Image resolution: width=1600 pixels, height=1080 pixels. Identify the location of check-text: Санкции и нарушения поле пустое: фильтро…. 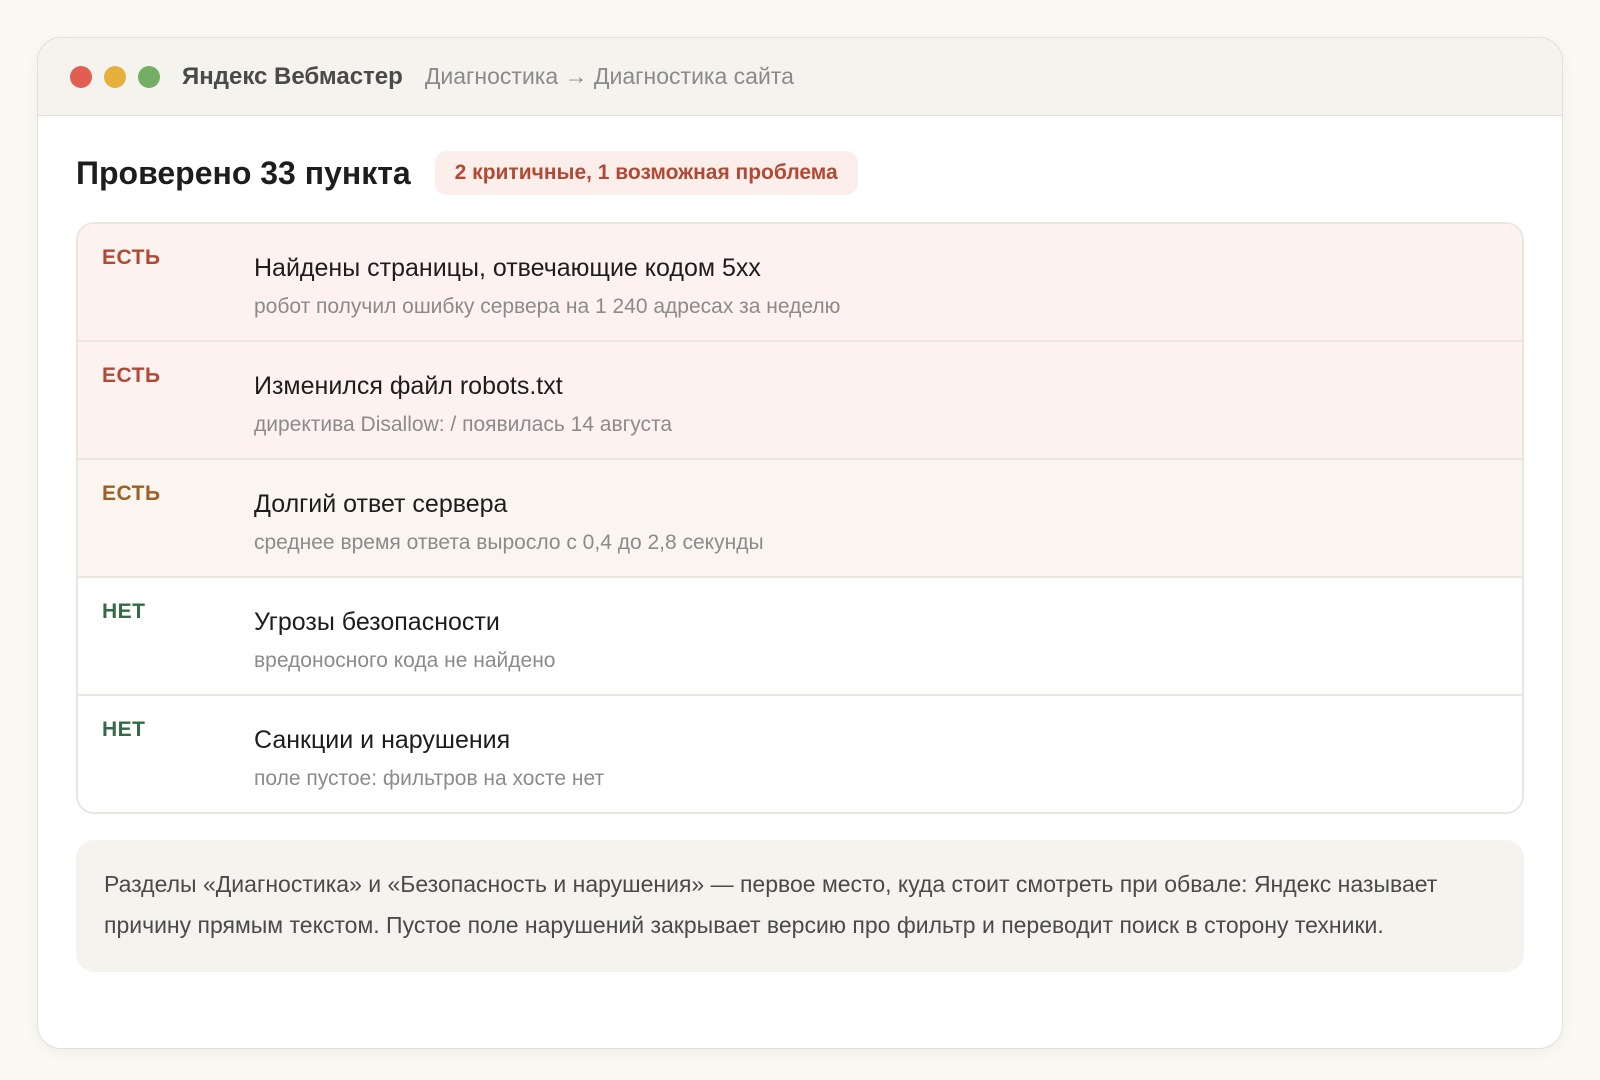
(429, 754).